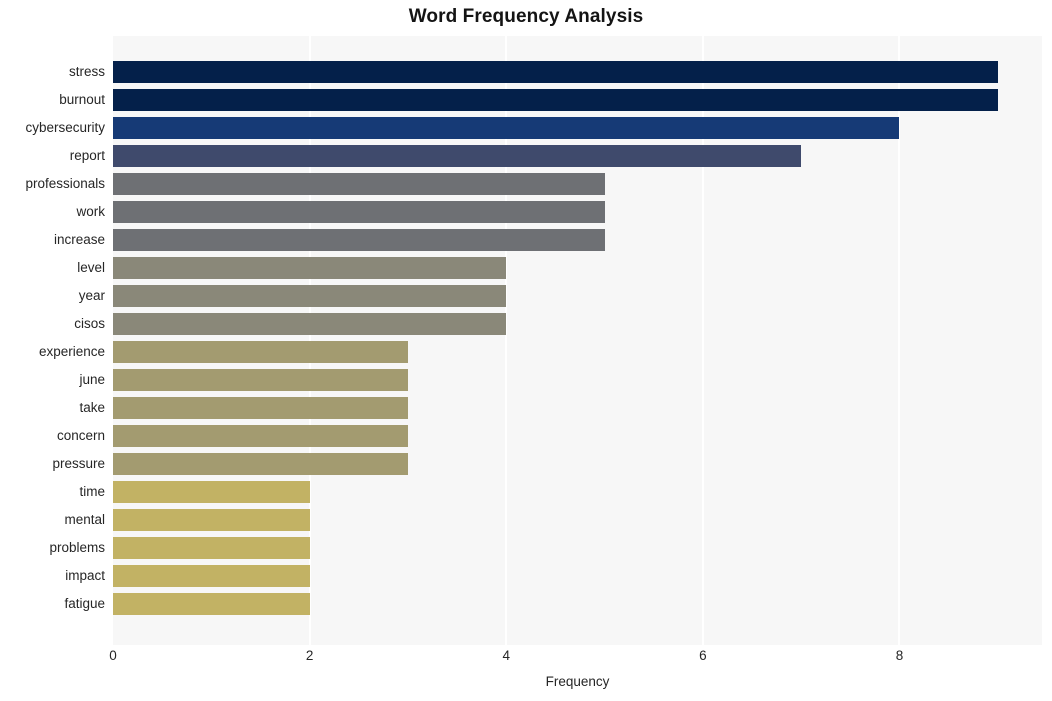 Image resolution: width=1052 pixels, height=701 pixels. I want to click on x-axis-tick-labels: 0 2 4 6 8, so click(575, 659).